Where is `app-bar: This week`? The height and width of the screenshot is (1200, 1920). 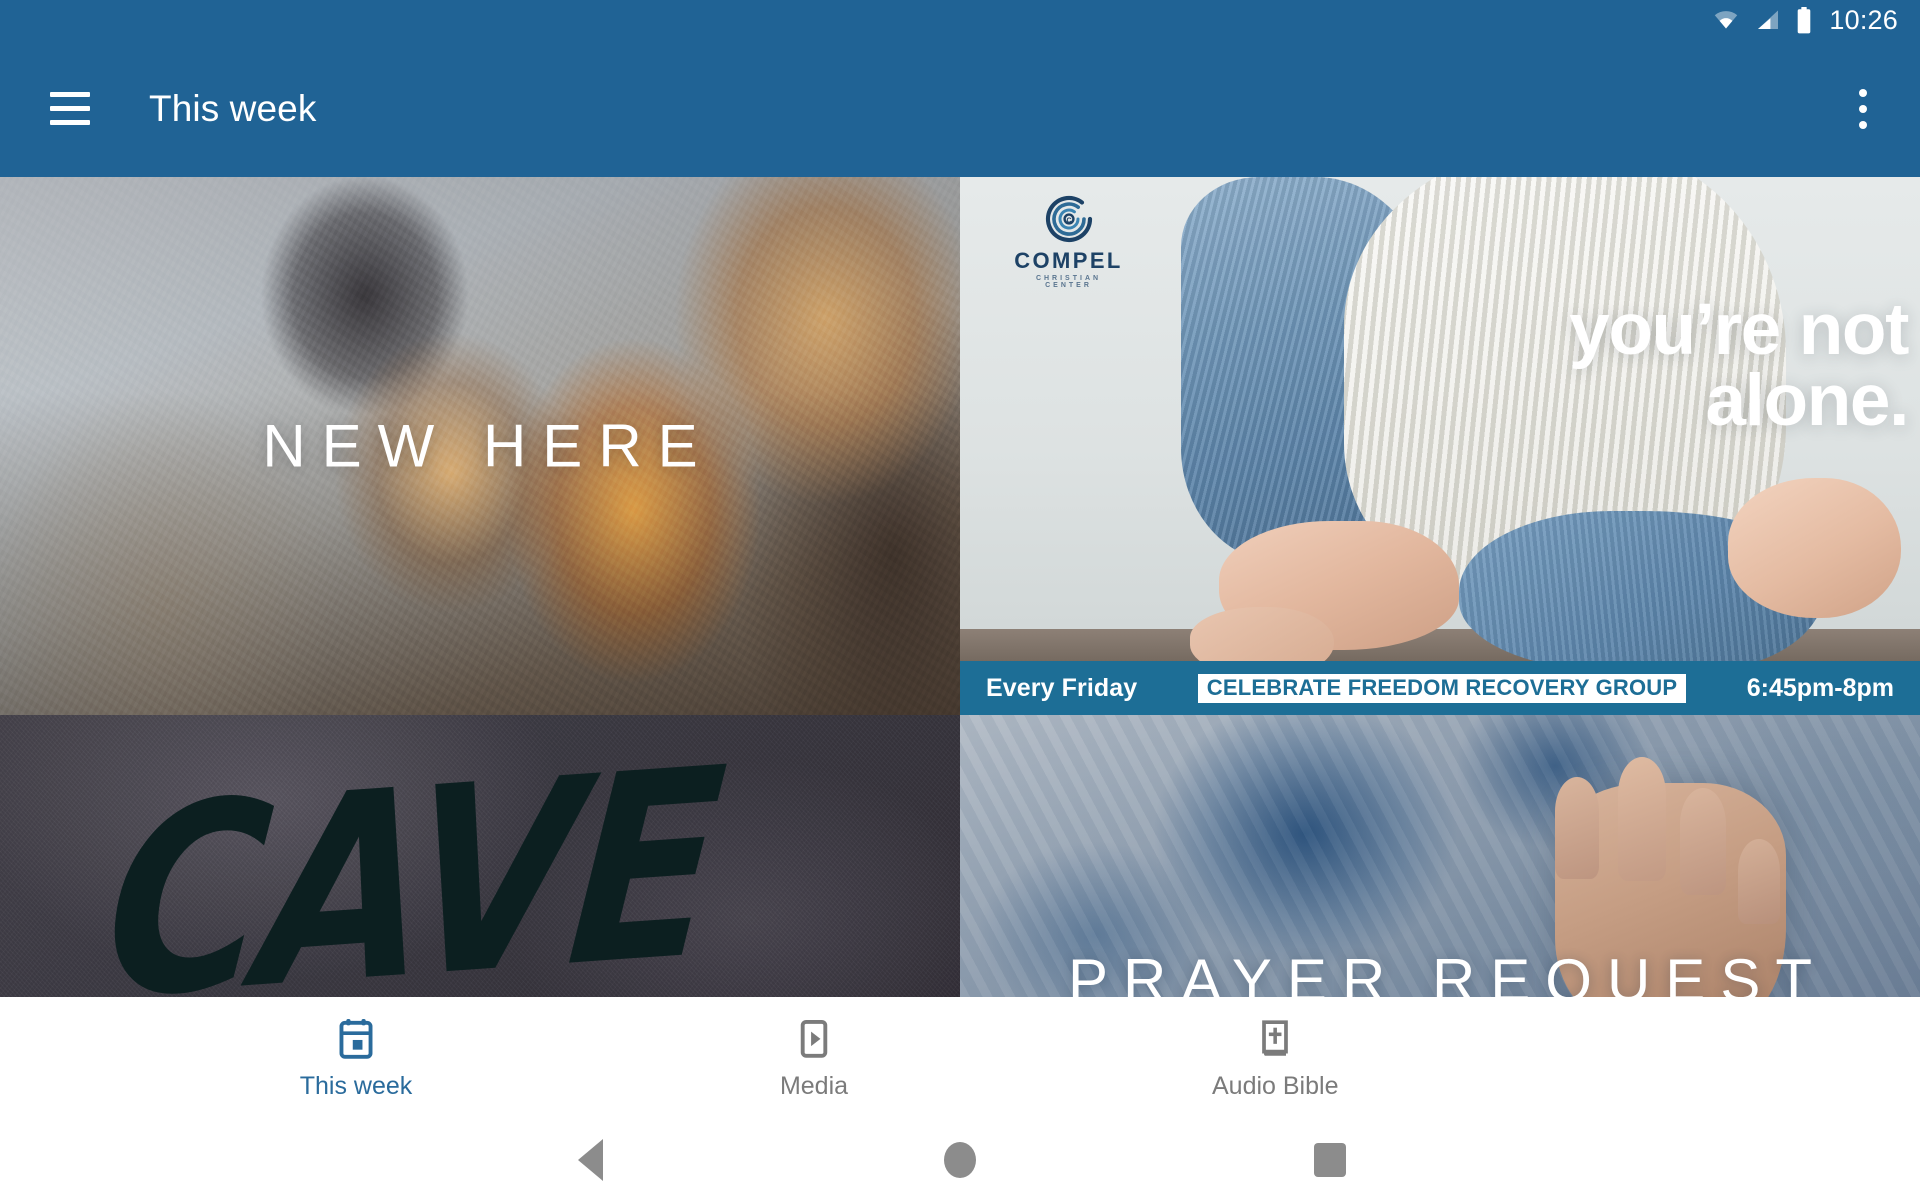 app-bar: This week is located at coordinates (960, 108).